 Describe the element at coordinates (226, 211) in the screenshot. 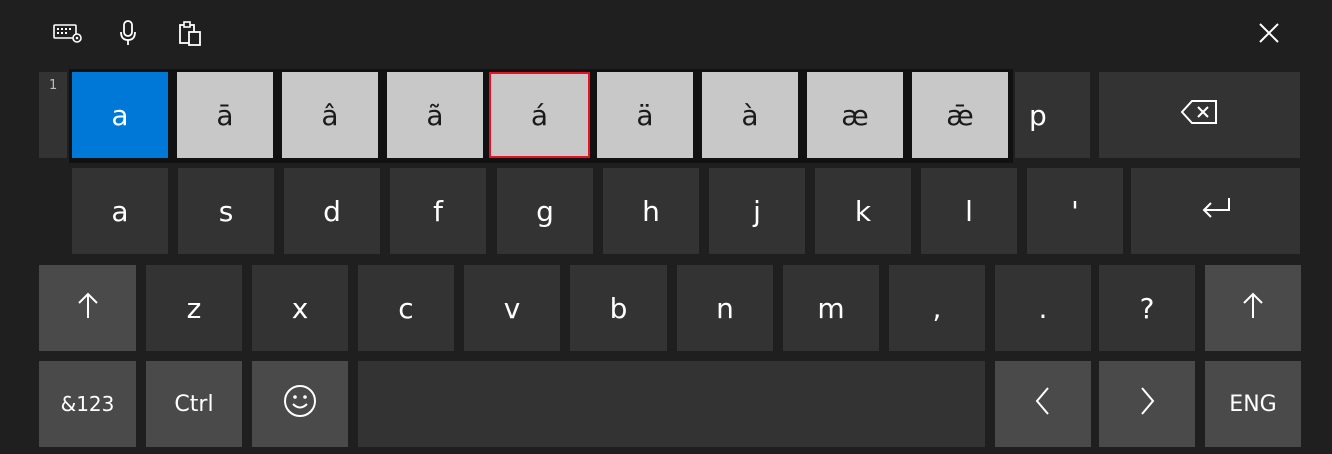

I see `key-s: s` at that location.